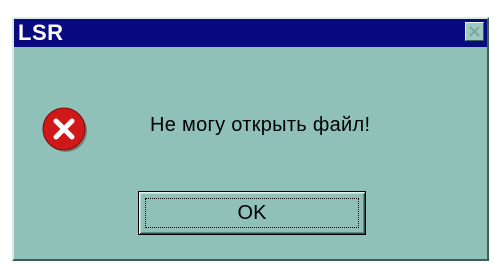 The width and height of the screenshot is (494, 269). What do you see at coordinates (41, 32) in the screenshot?
I see `window-title: LSR` at bounding box center [41, 32].